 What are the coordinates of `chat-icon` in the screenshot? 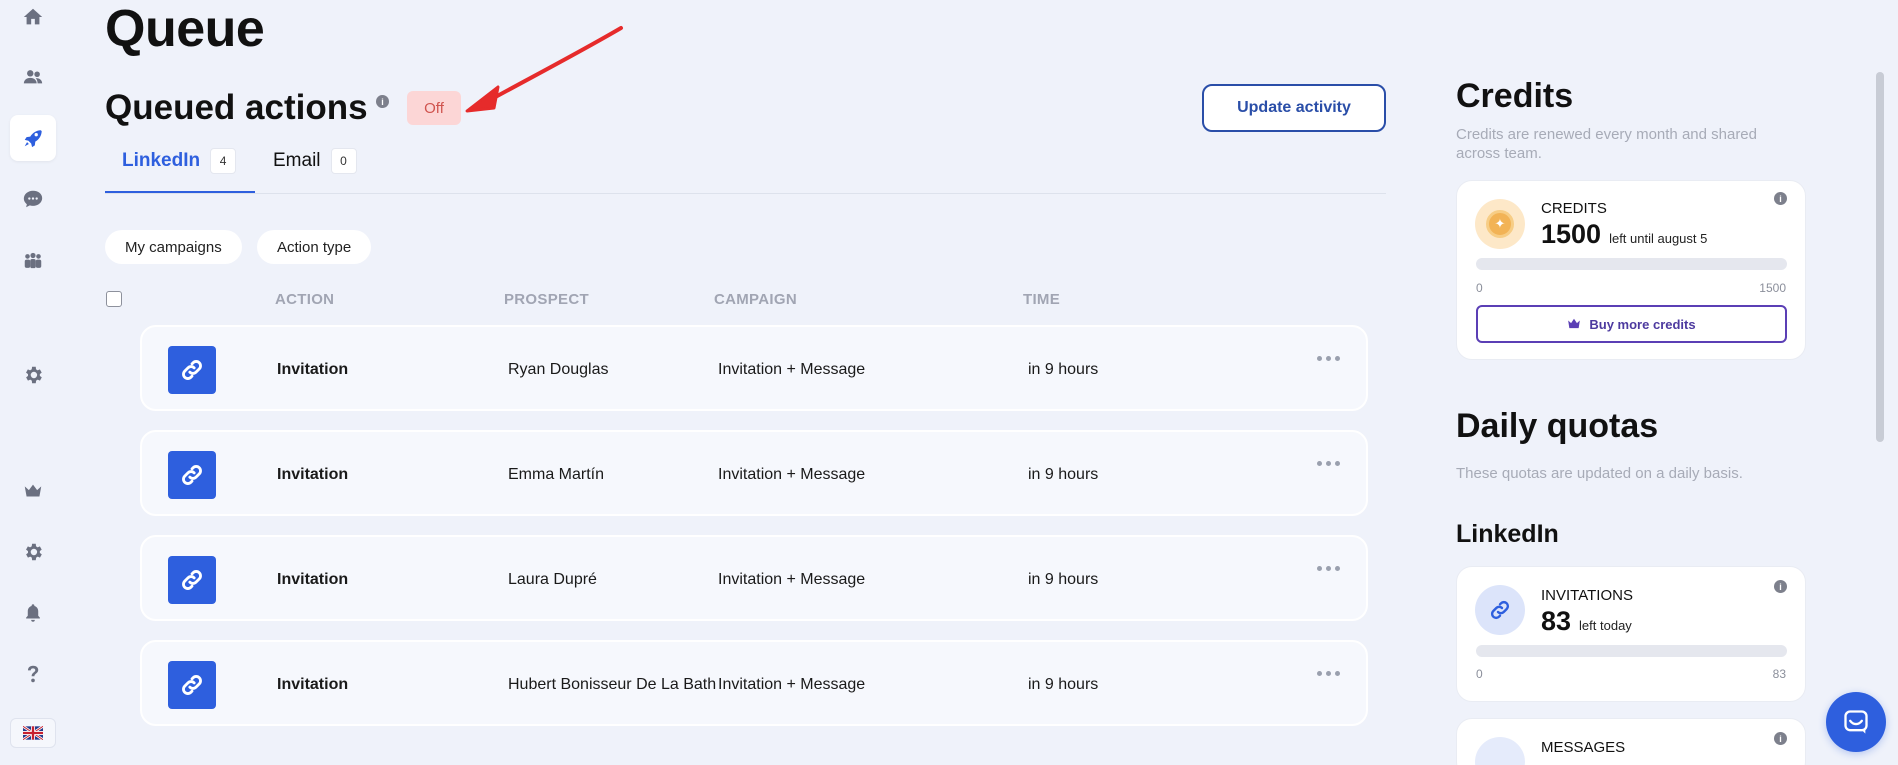 It's located at (33, 199).